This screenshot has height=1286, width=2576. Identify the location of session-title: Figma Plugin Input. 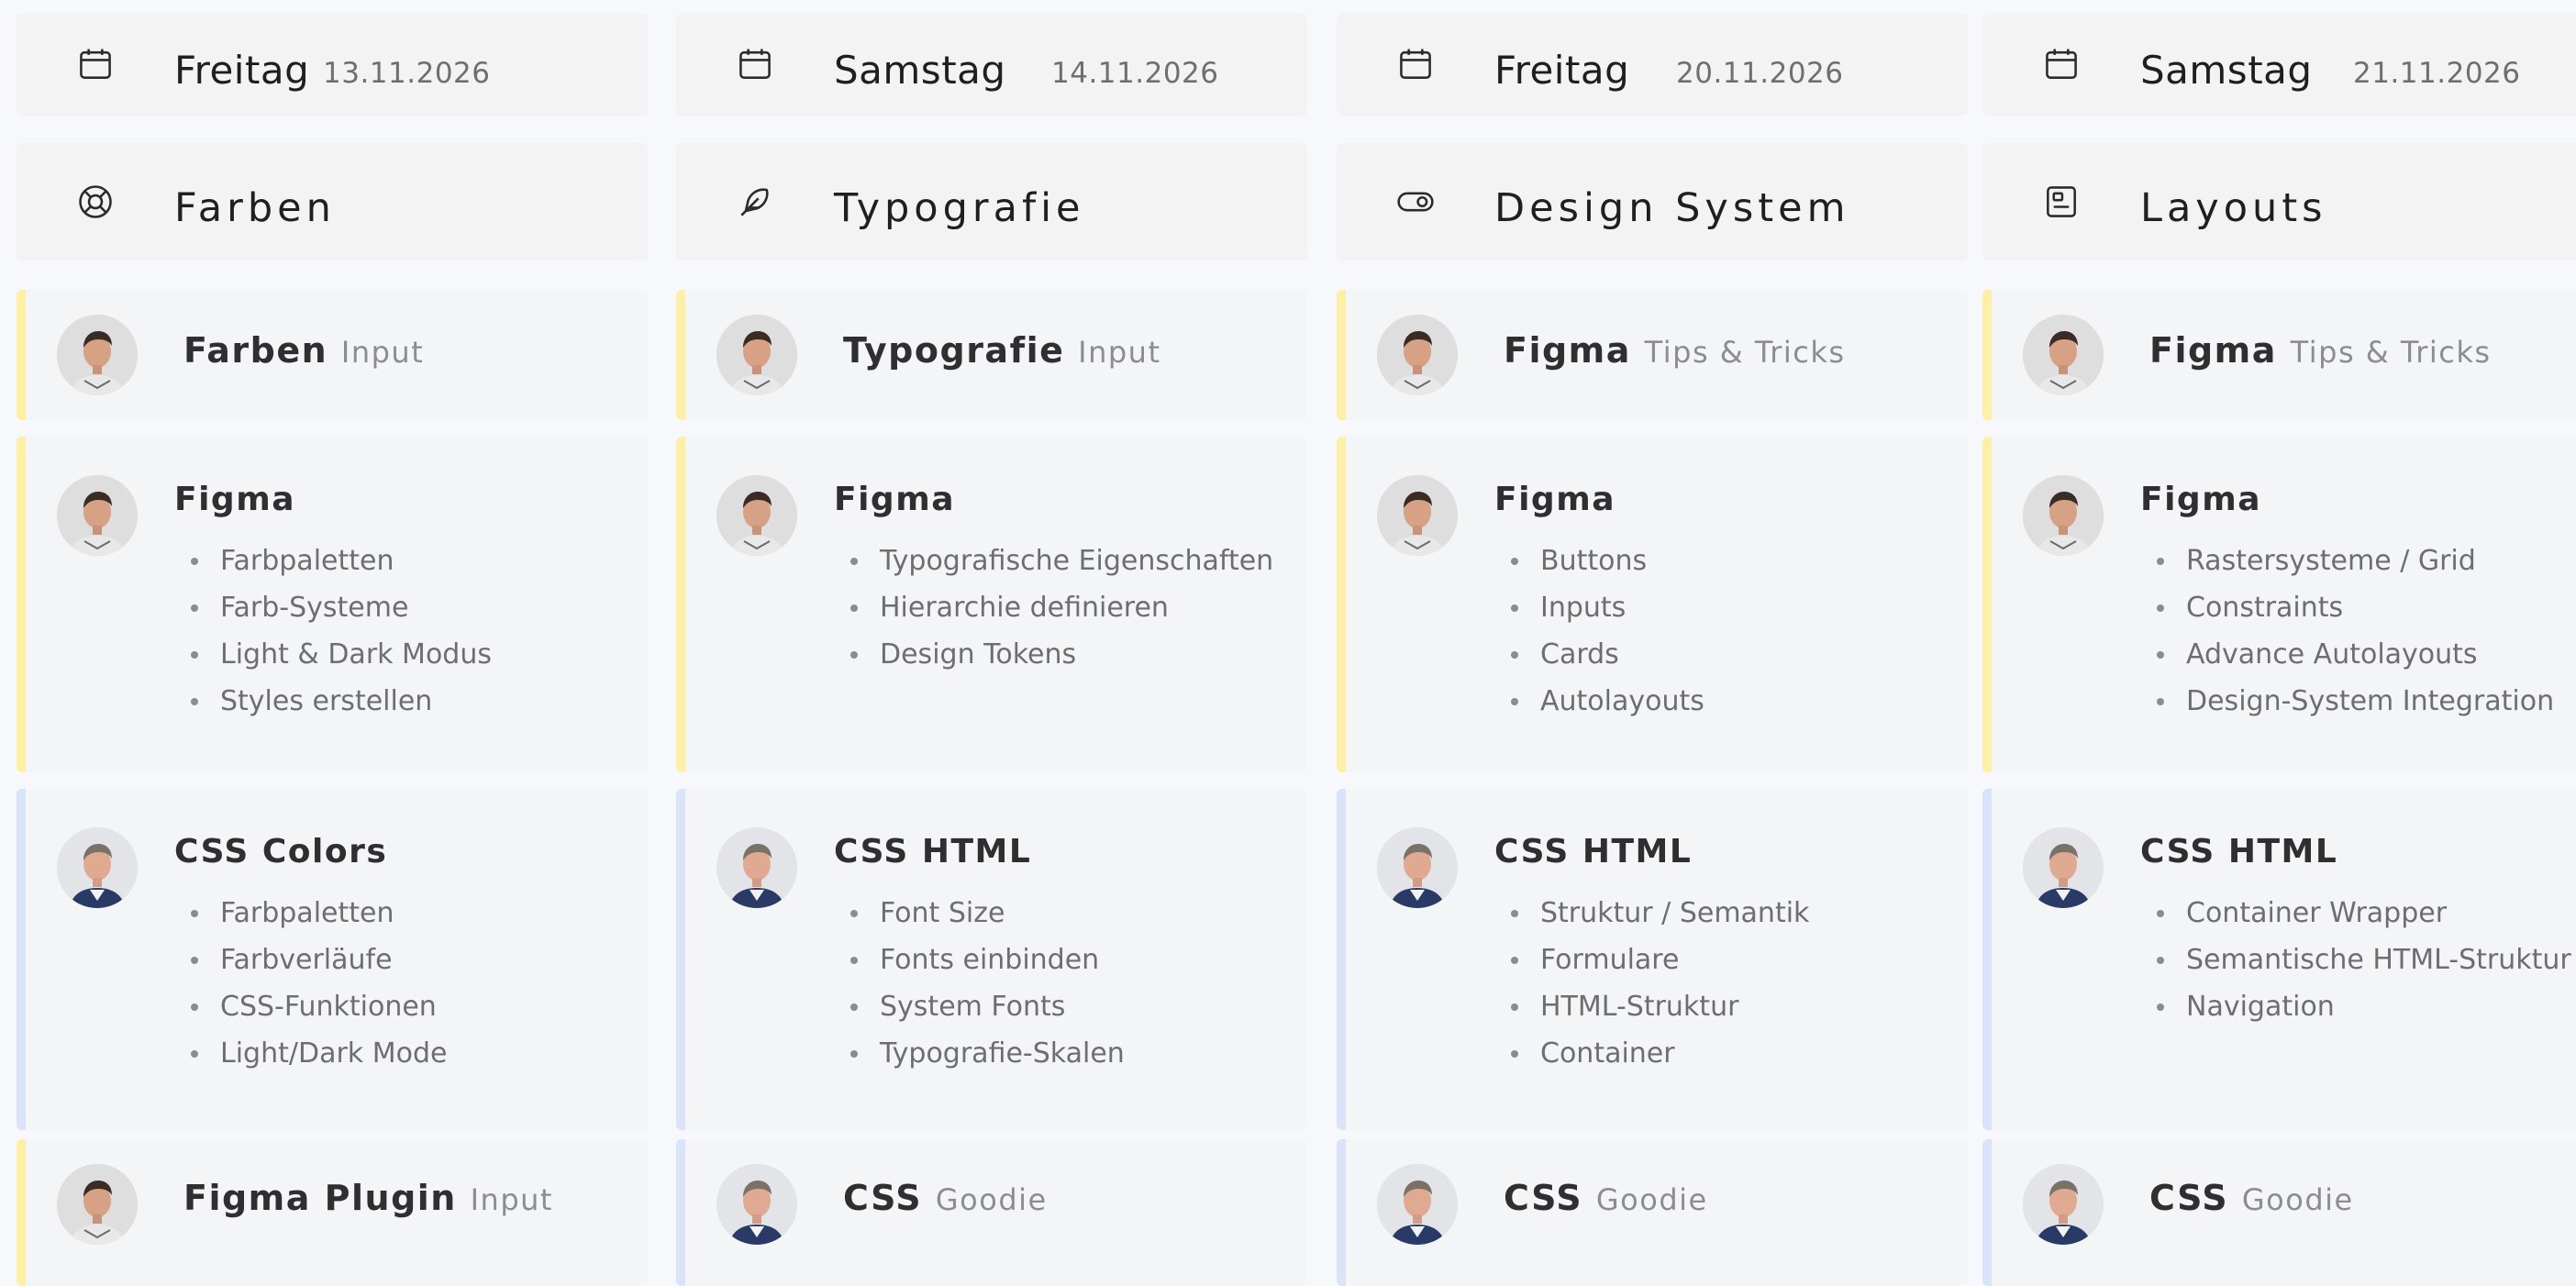
(368, 1198).